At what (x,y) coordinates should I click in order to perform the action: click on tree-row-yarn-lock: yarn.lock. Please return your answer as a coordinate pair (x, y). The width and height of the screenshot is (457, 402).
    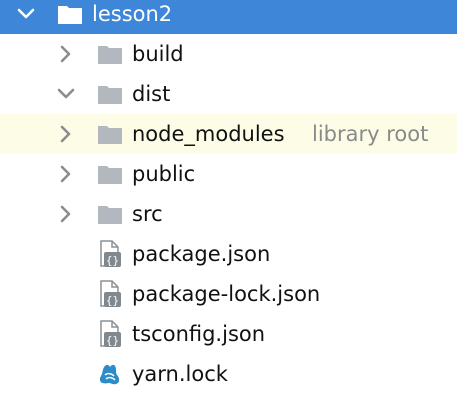
    Looking at the image, I should click on (228, 374).